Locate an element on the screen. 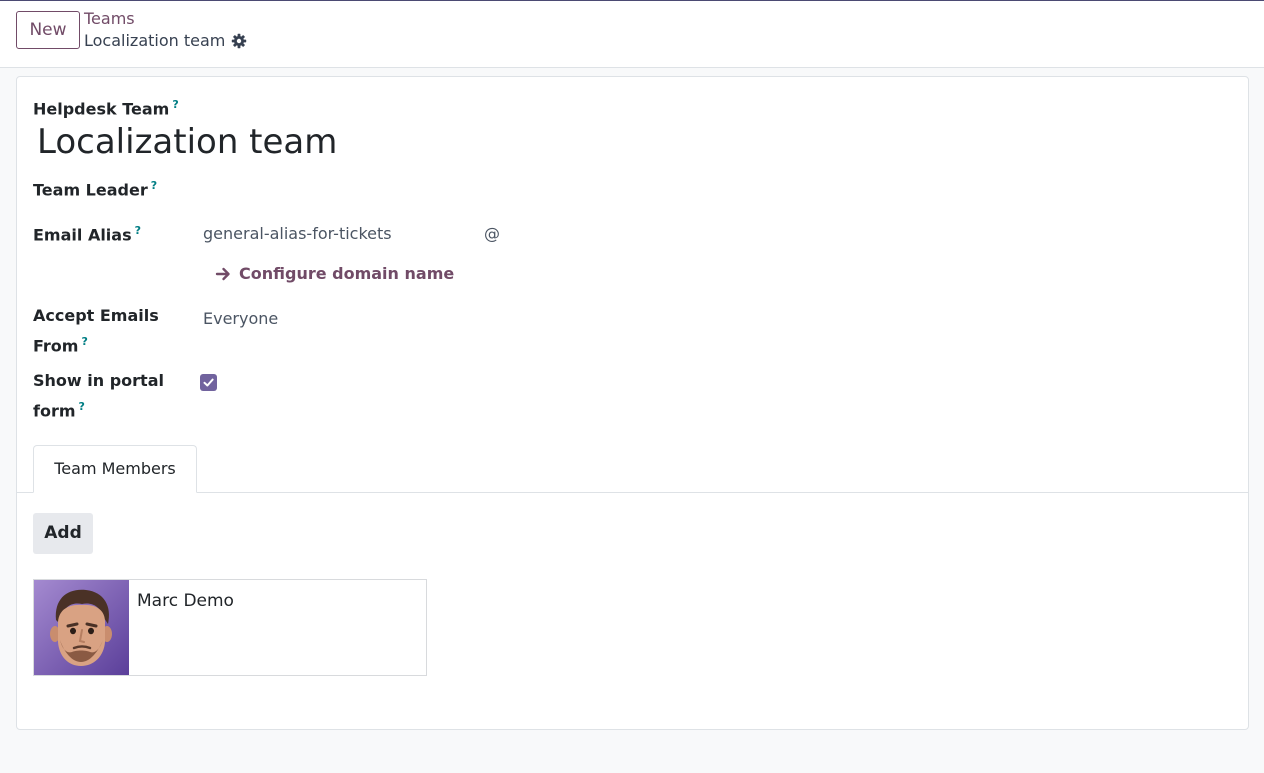 The height and width of the screenshot is (773, 1264). show-portal-label-line2: form is located at coordinates (54, 411).